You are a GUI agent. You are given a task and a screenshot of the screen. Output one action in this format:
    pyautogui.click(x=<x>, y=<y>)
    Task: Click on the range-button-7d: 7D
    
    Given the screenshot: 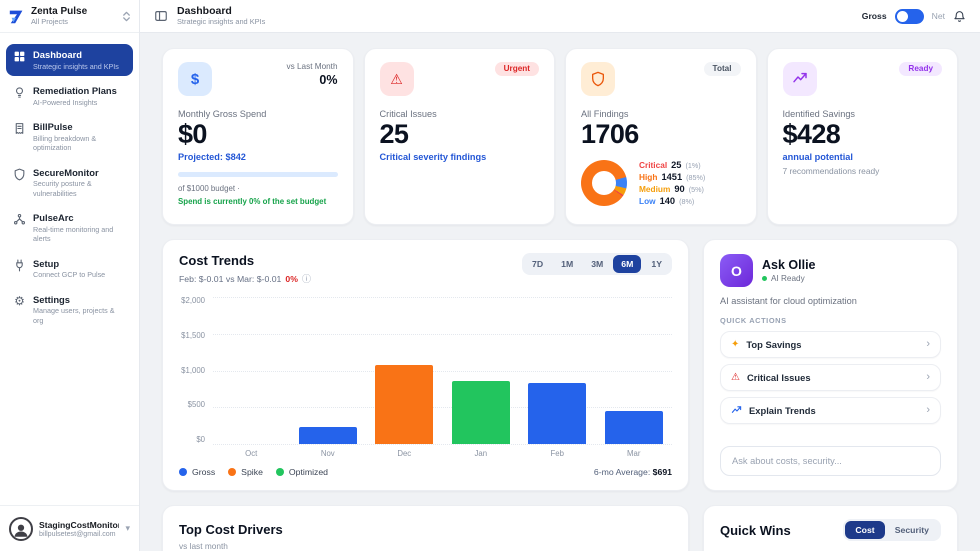 What is the action you would take?
    pyautogui.click(x=537, y=264)
    